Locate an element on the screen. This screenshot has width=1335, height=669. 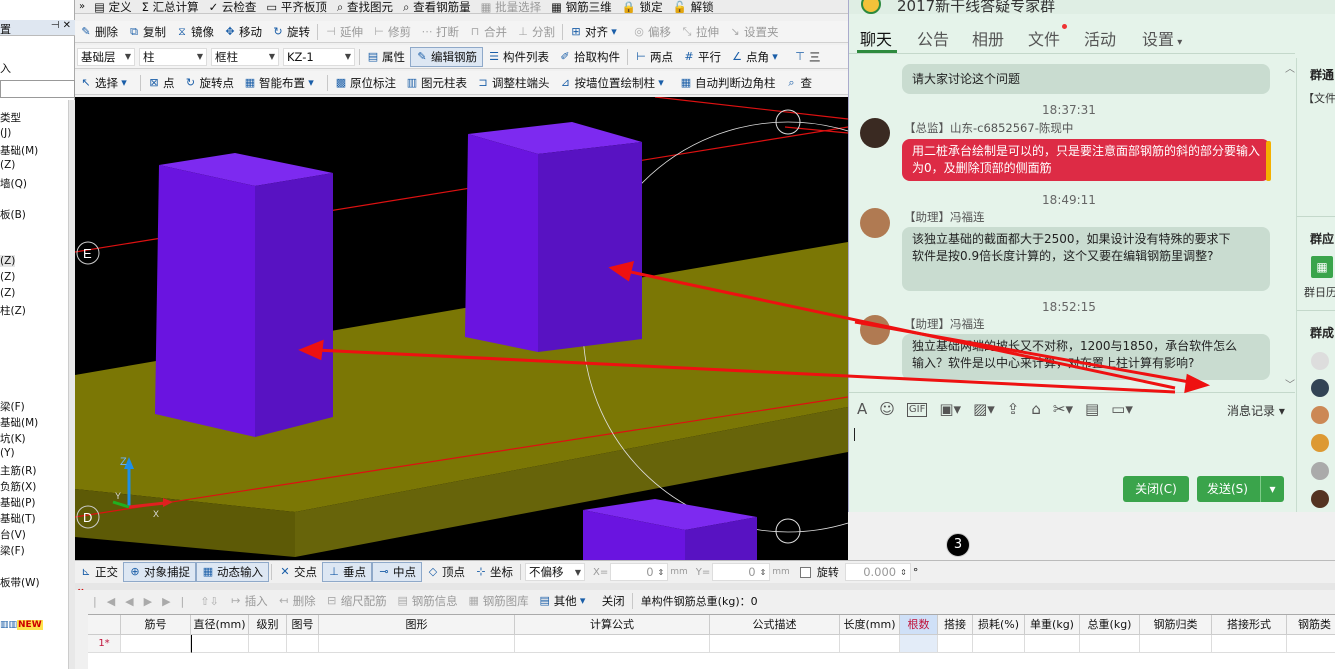
gift-icon: ⌂ is located at coordinates (1036, 409).